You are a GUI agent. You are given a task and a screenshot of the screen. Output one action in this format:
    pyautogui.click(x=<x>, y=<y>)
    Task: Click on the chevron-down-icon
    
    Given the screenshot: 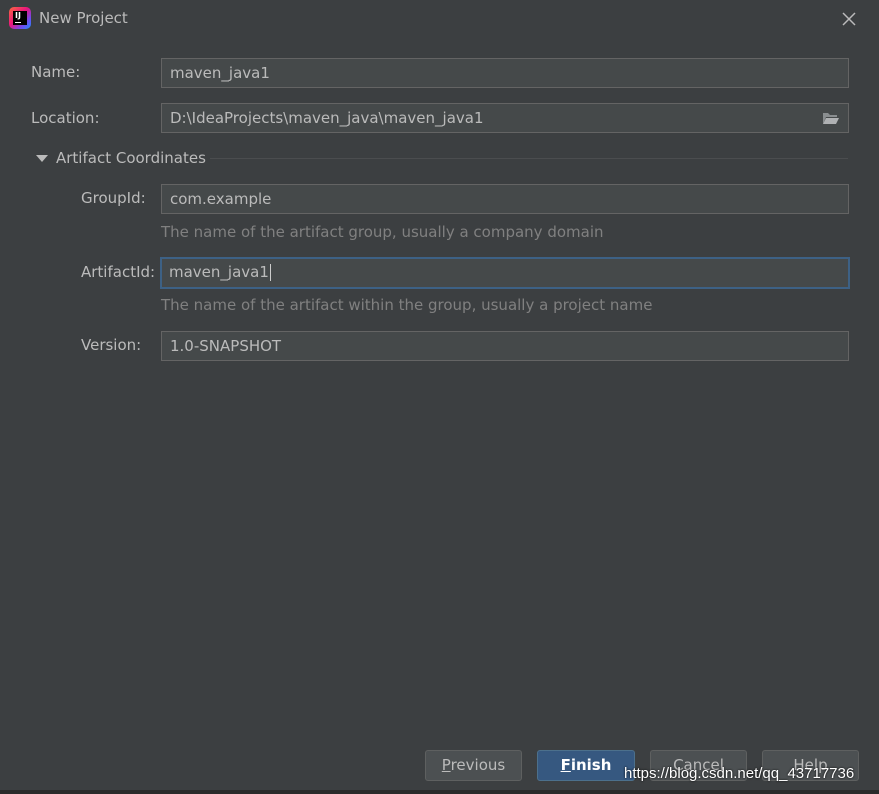 What is the action you would take?
    pyautogui.click(x=42, y=158)
    